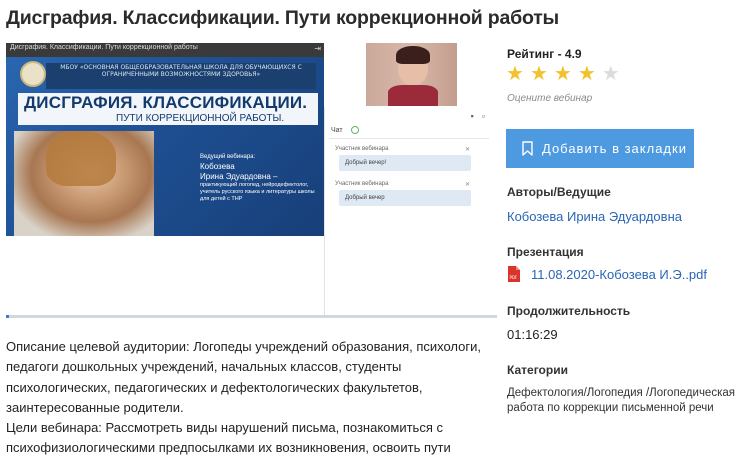 The image size is (747, 457). What do you see at coordinates (7, 316) in the screenshot?
I see `player-progress-fill` at bounding box center [7, 316].